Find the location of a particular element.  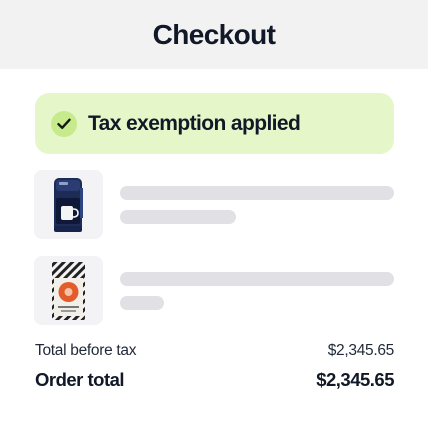

coffee-pack-icon is located at coordinates (68, 290).